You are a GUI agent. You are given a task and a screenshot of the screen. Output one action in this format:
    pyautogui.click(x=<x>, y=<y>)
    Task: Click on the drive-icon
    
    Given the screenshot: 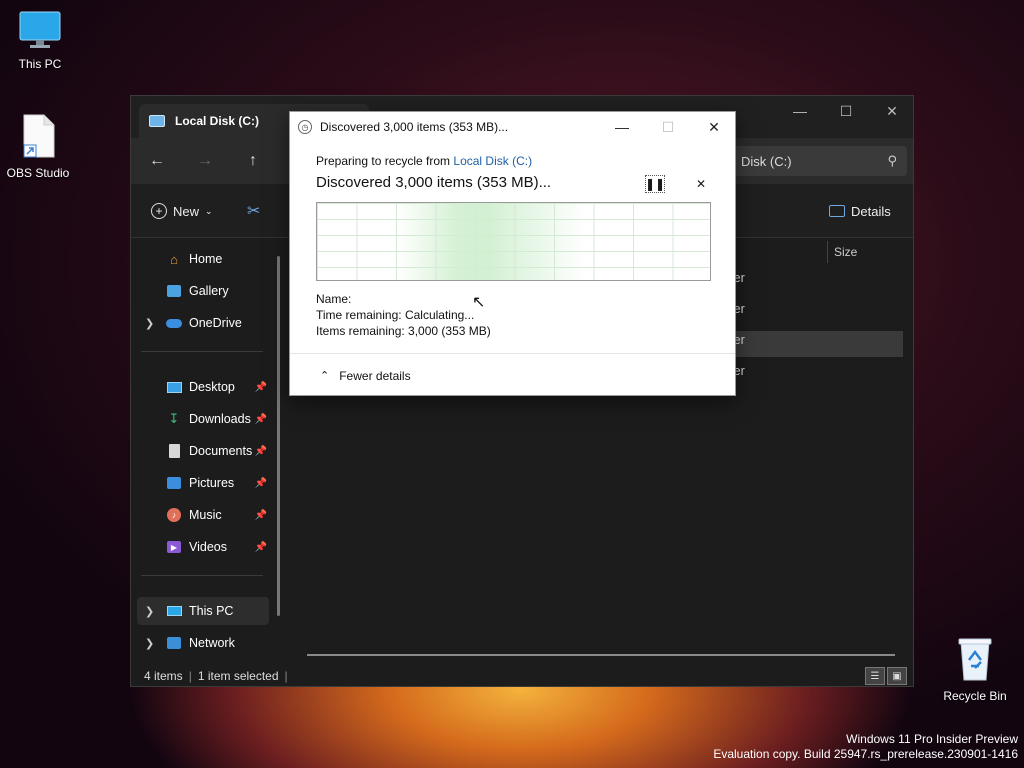 What is the action you would take?
    pyautogui.click(x=157, y=121)
    